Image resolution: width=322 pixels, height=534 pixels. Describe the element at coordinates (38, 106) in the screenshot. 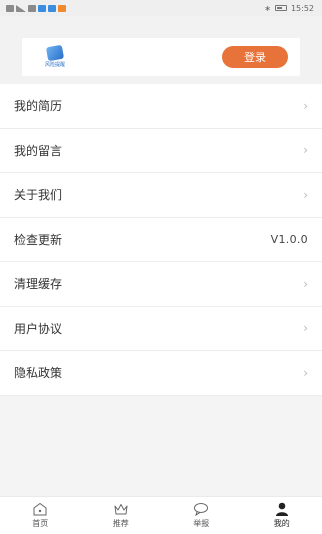

I see `menu-item-label: 我的简历` at that location.